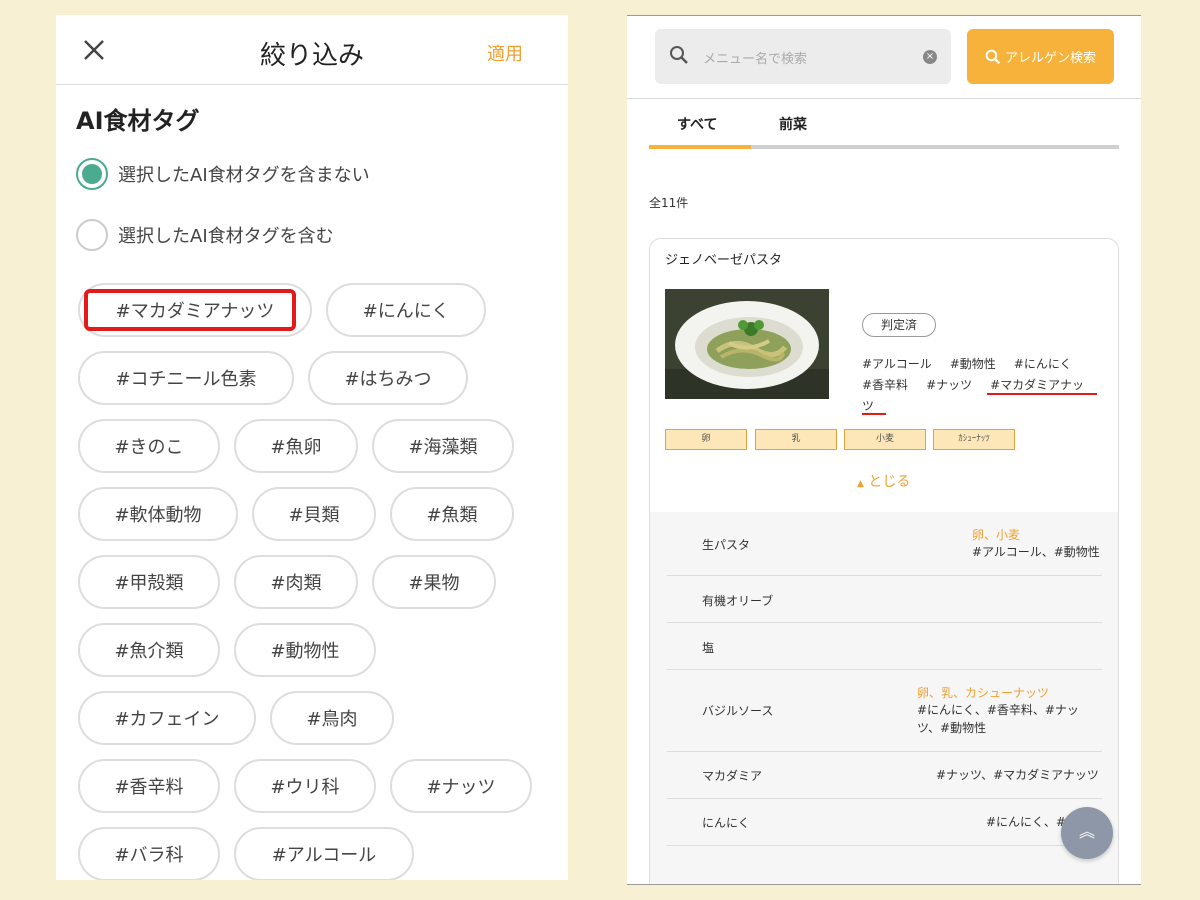  Describe the element at coordinates (1050, 58) in the screenshot. I see `allergen-search-label: アレルゲン検索` at that location.